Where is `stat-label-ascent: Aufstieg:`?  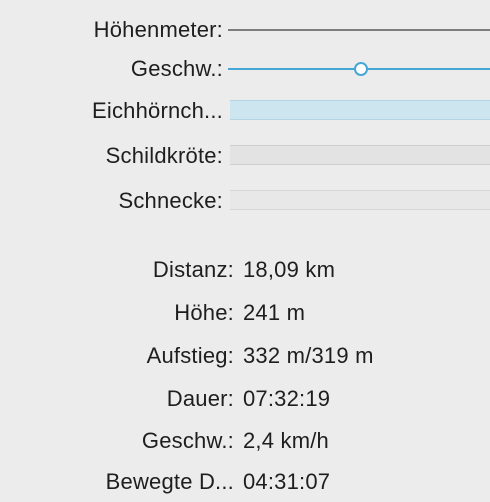 stat-label-ascent: Aufstieg: is located at coordinates (190, 355).